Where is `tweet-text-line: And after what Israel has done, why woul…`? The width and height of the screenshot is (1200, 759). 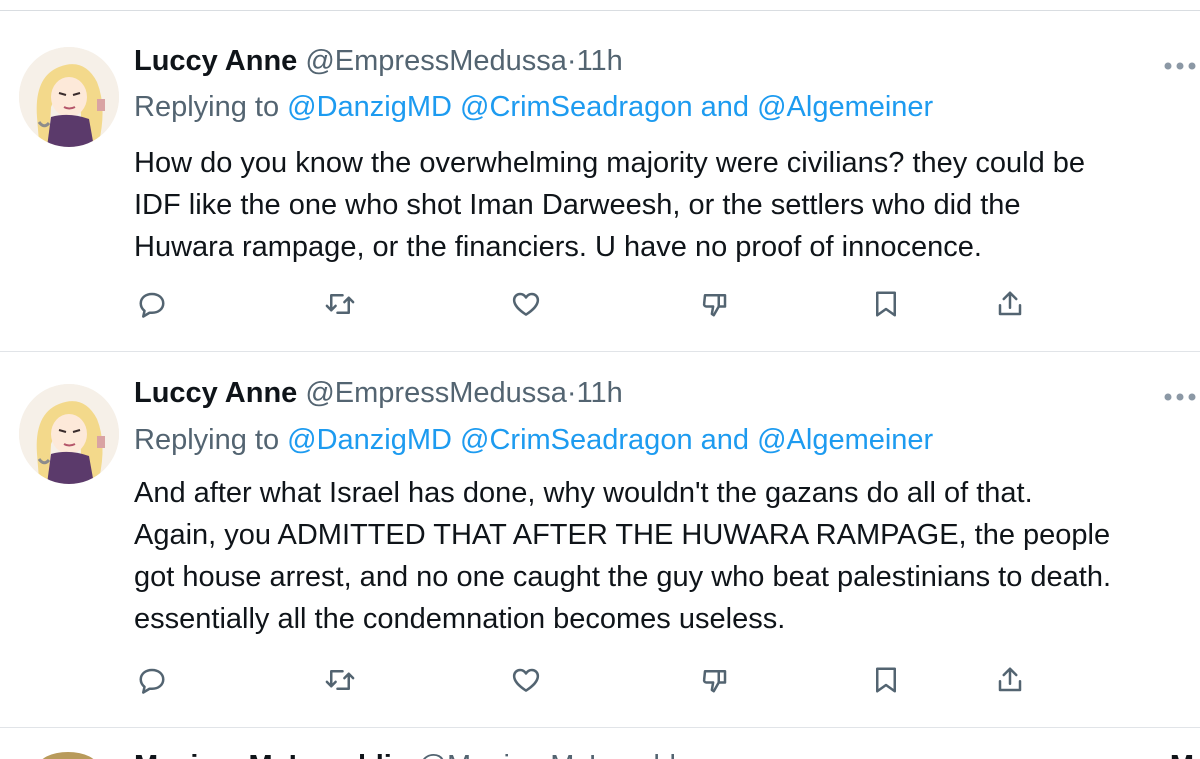
tweet-text-line: And after what Israel has done, why woul… is located at coordinates (583, 493).